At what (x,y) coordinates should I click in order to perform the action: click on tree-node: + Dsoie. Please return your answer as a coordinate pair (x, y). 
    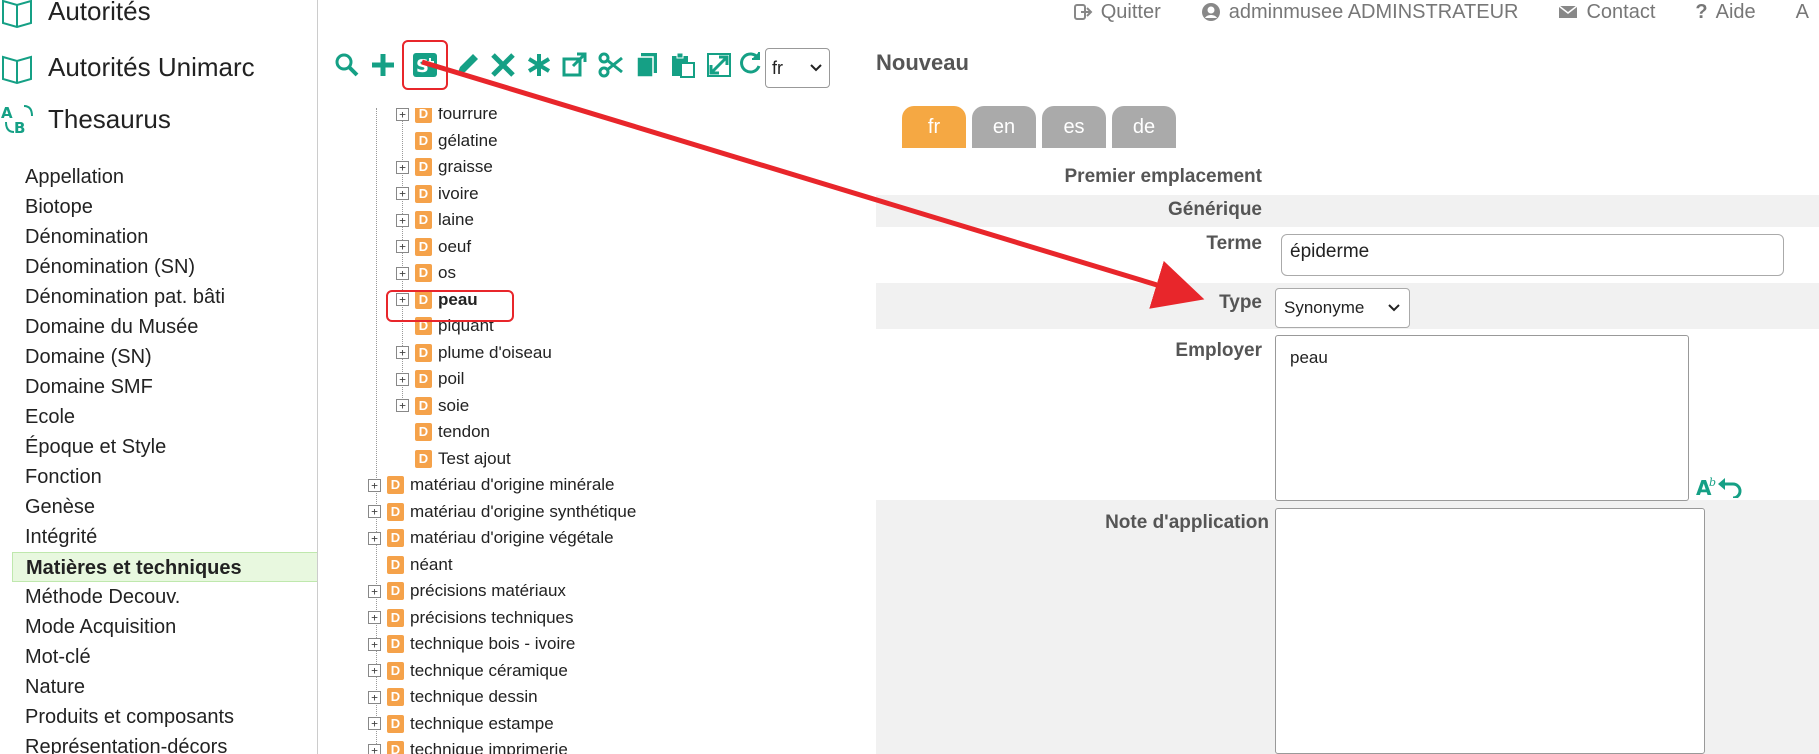
    Looking at the image, I should click on (432, 406).